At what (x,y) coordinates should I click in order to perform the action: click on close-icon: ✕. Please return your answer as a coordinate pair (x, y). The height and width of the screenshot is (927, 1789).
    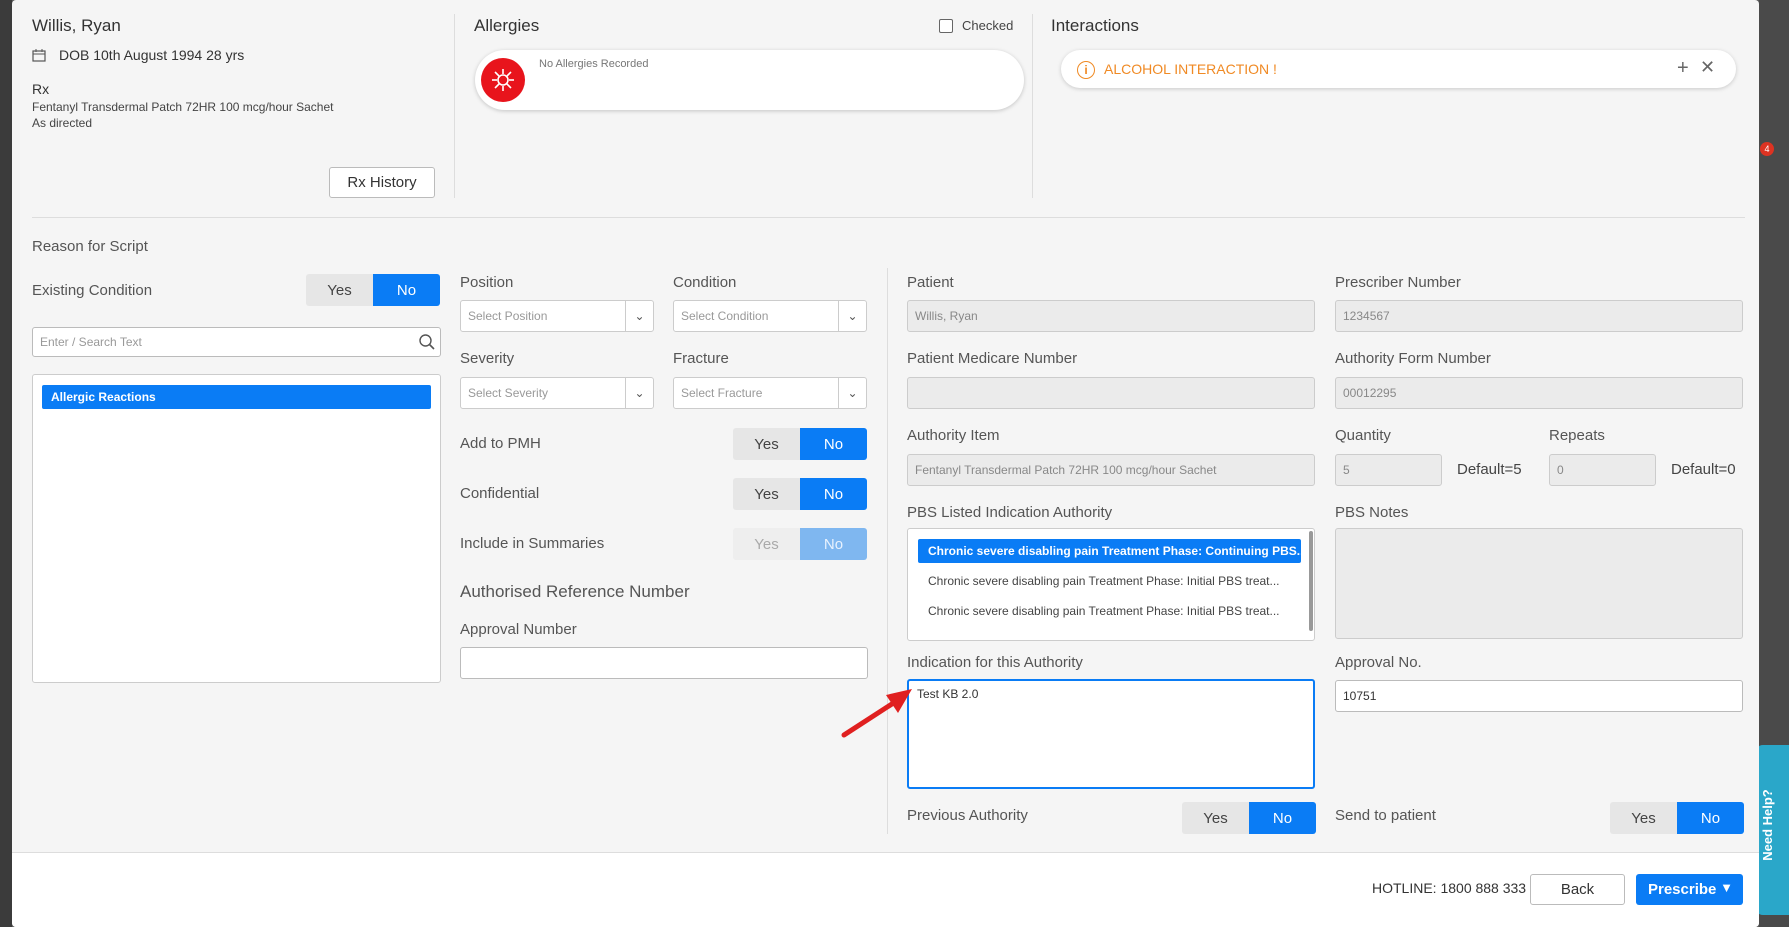
    Looking at the image, I should click on (1707, 67).